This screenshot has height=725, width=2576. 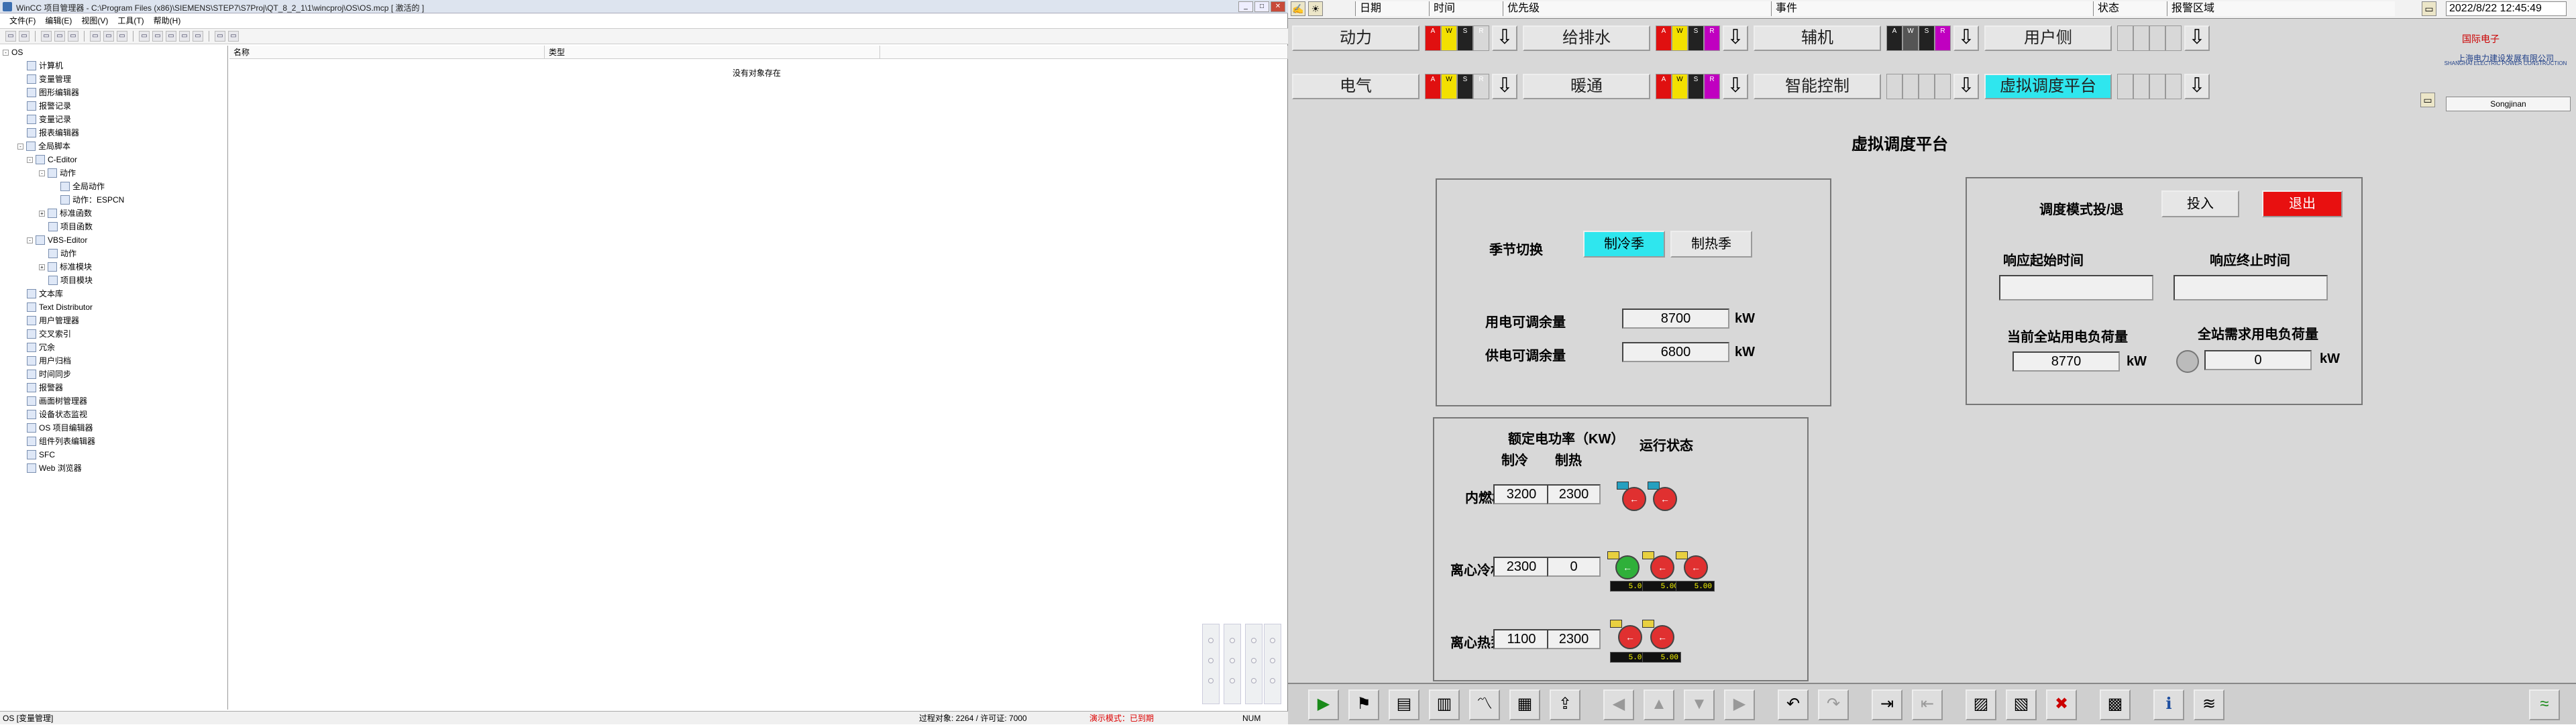 What do you see at coordinates (49, 361) in the screenshot?
I see `tree-node: 用户归档` at bounding box center [49, 361].